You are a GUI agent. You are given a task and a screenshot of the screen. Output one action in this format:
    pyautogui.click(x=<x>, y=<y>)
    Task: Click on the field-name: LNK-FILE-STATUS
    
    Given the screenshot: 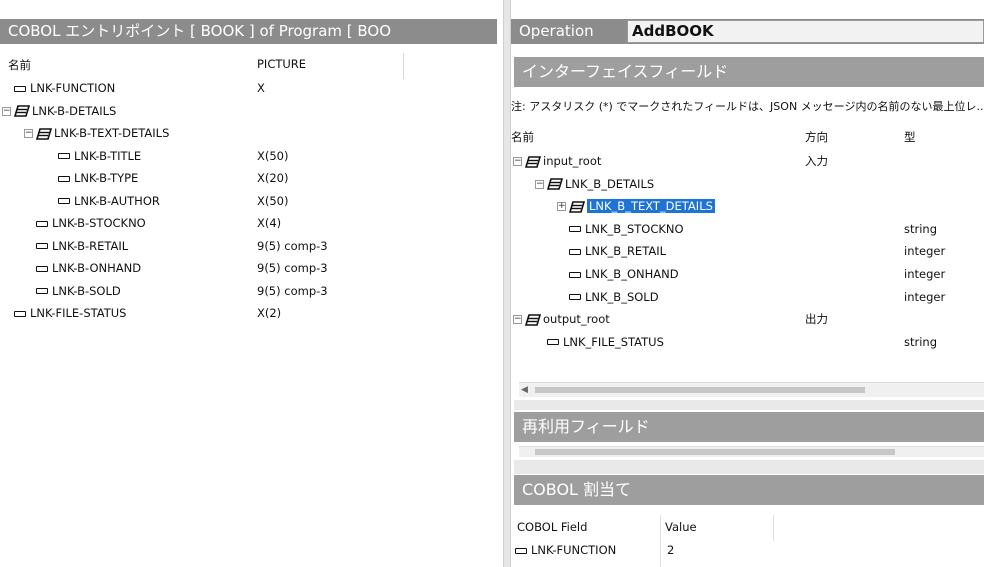 What is the action you would take?
    pyautogui.click(x=78, y=313)
    